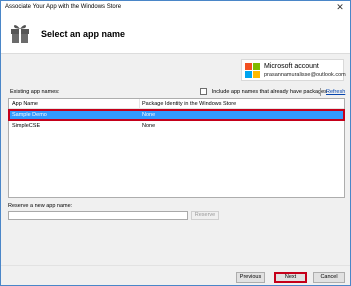 The width and height of the screenshot is (351, 286). I want to click on account-email: prasannamuralisse@outlook.com, so click(305, 75).